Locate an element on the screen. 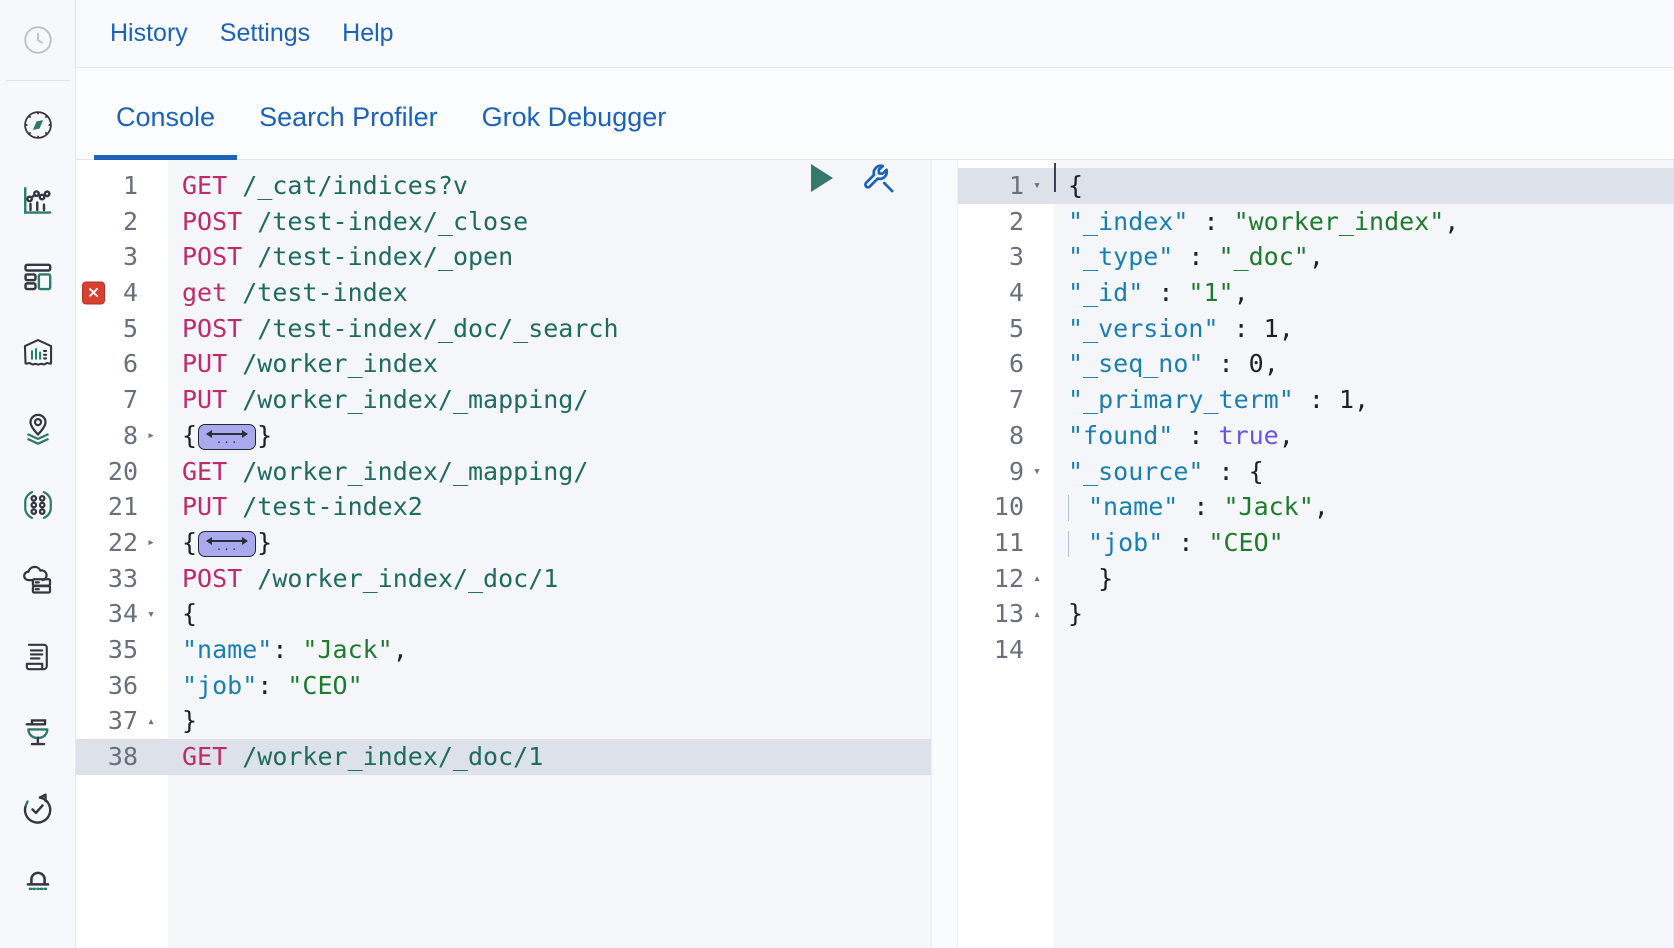 This screenshot has height=948, width=1674. gutter-line-20: 20 · is located at coordinates (122, 472).